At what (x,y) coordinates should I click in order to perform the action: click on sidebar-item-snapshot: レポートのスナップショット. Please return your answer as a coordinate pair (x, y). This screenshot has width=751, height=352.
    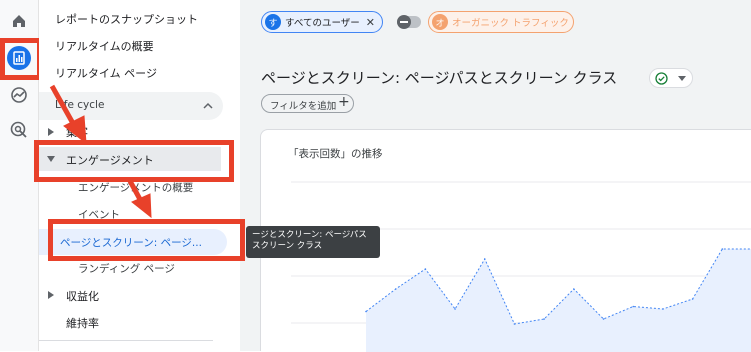
    Looking at the image, I should click on (126, 19).